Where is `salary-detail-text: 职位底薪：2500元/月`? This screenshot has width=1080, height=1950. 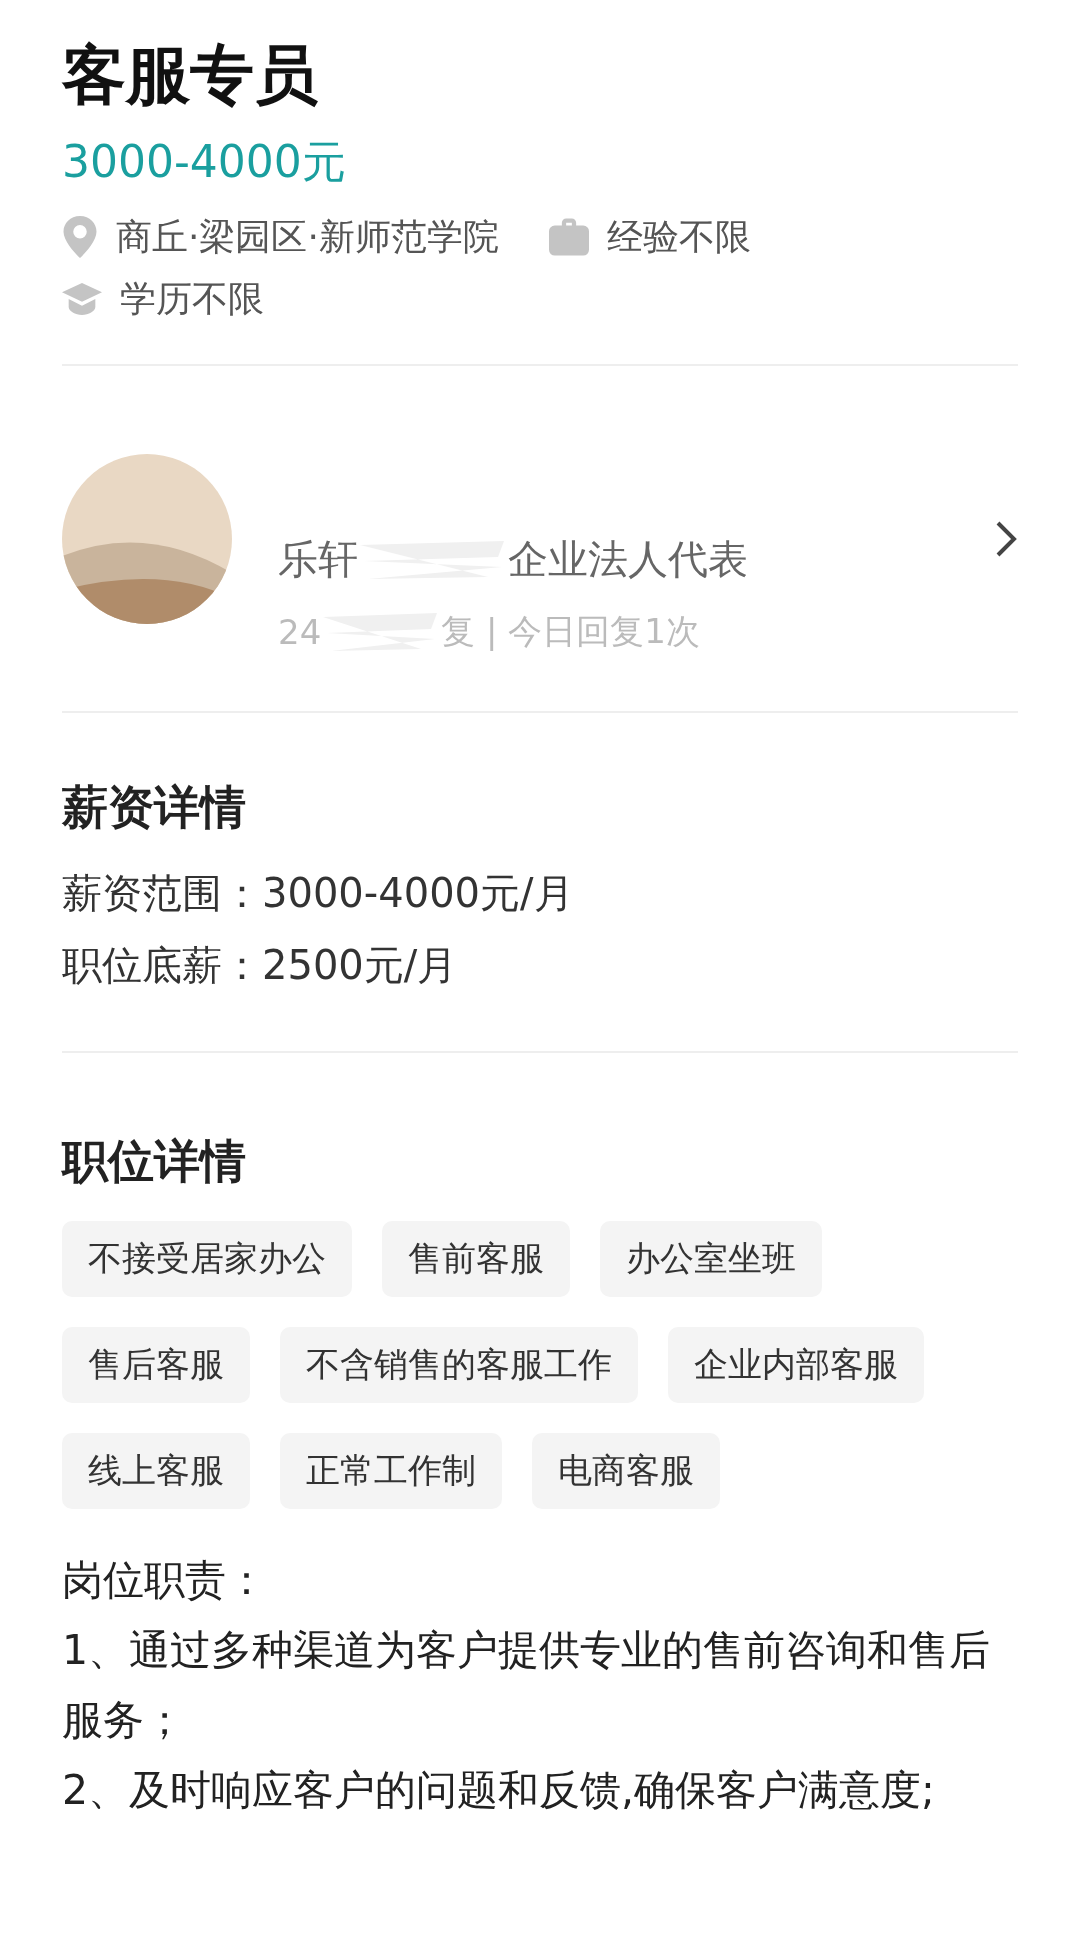
salary-detail-text: 职位底薪：2500元/月 is located at coordinates (260, 965).